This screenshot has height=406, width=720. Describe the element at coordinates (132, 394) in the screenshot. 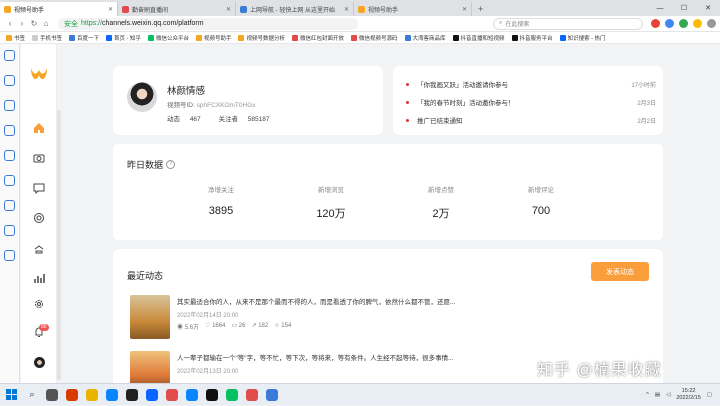

I see `qq-icon` at that location.